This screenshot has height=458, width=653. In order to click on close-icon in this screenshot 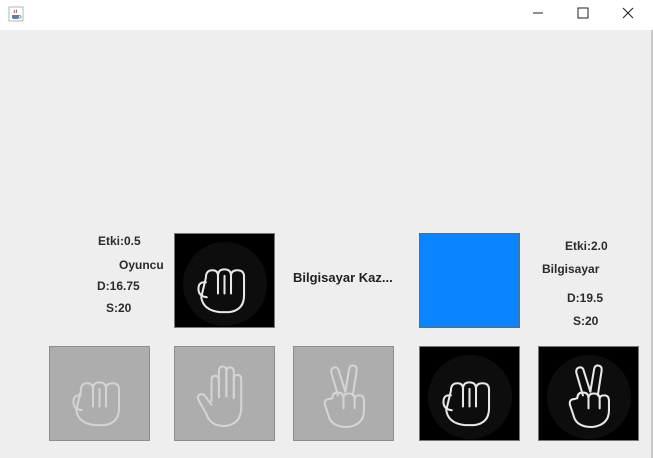, I will do `click(628, 15)`.